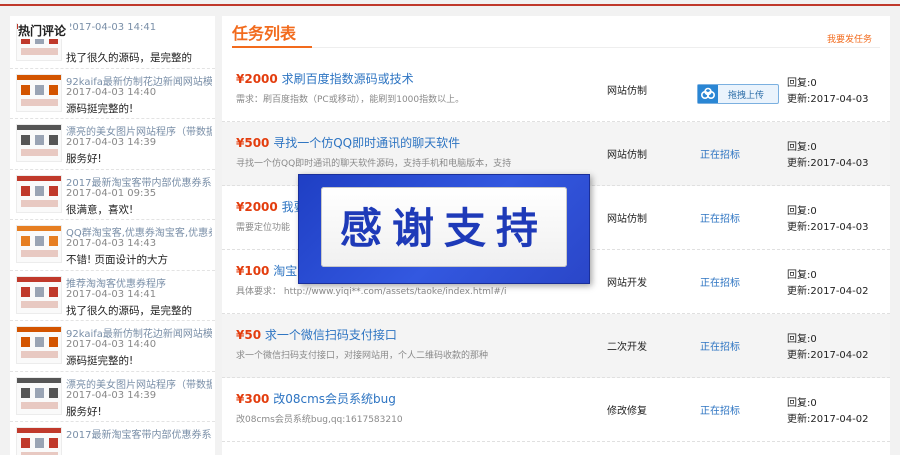  I want to click on thanks-banner-text: 感谢支持, so click(443, 228).